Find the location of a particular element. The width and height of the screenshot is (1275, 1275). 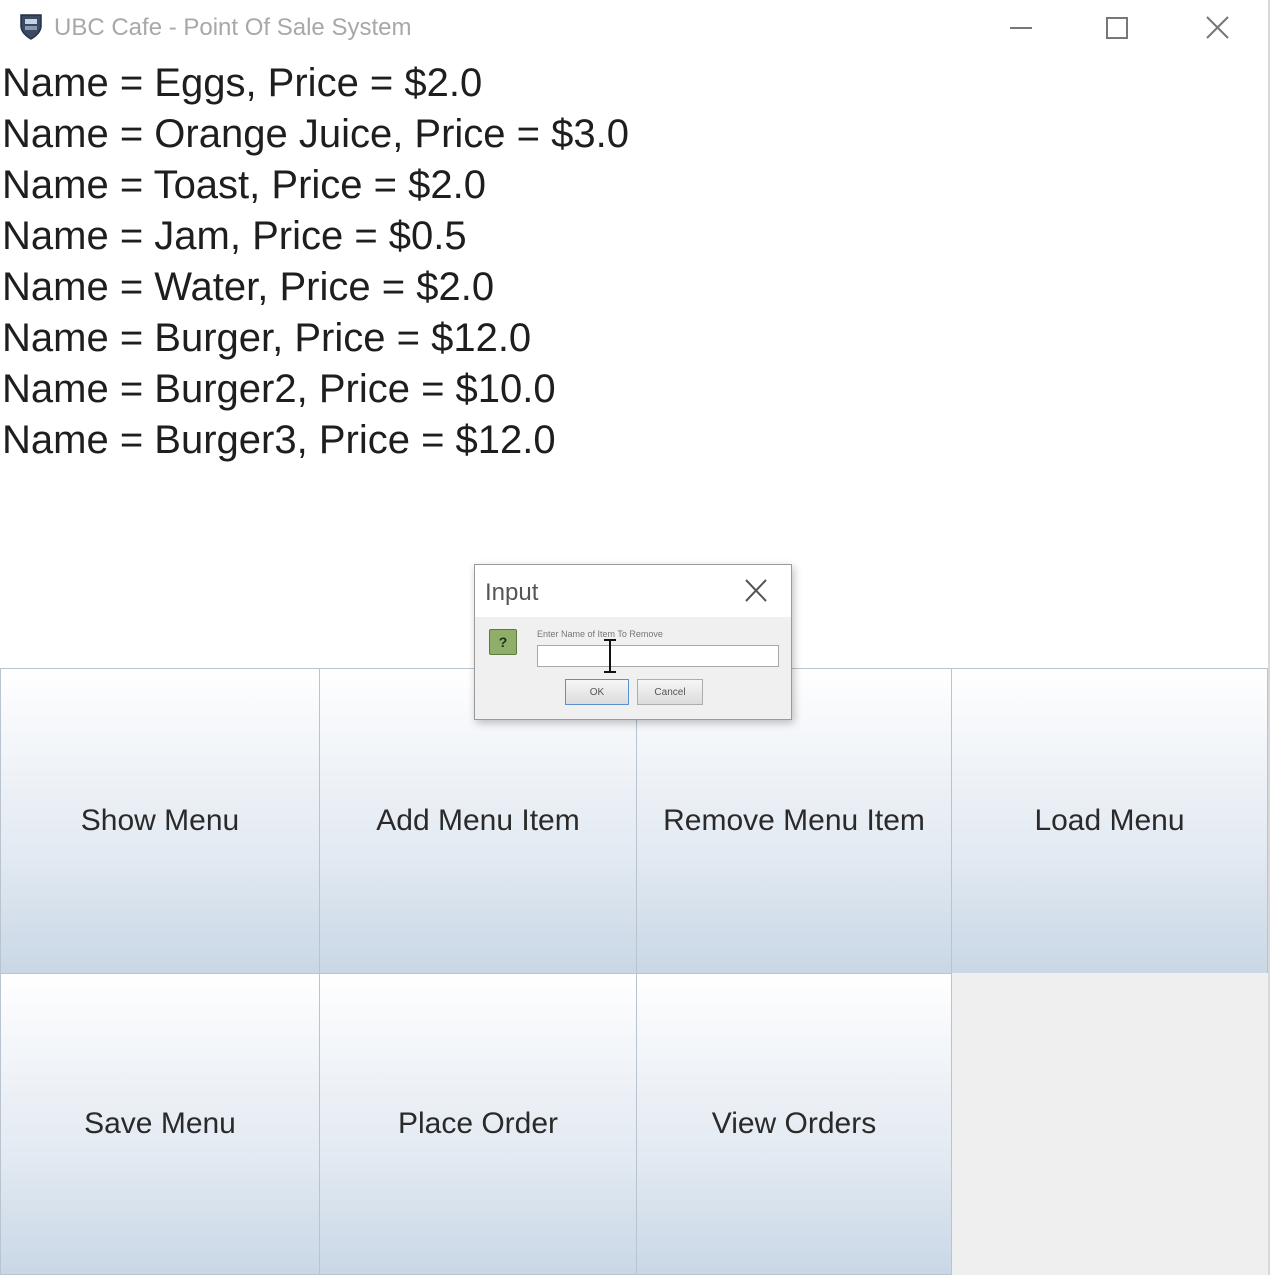

menu-list-item: Name = Burger3, Price = $12.0 is located at coordinates (279, 440).